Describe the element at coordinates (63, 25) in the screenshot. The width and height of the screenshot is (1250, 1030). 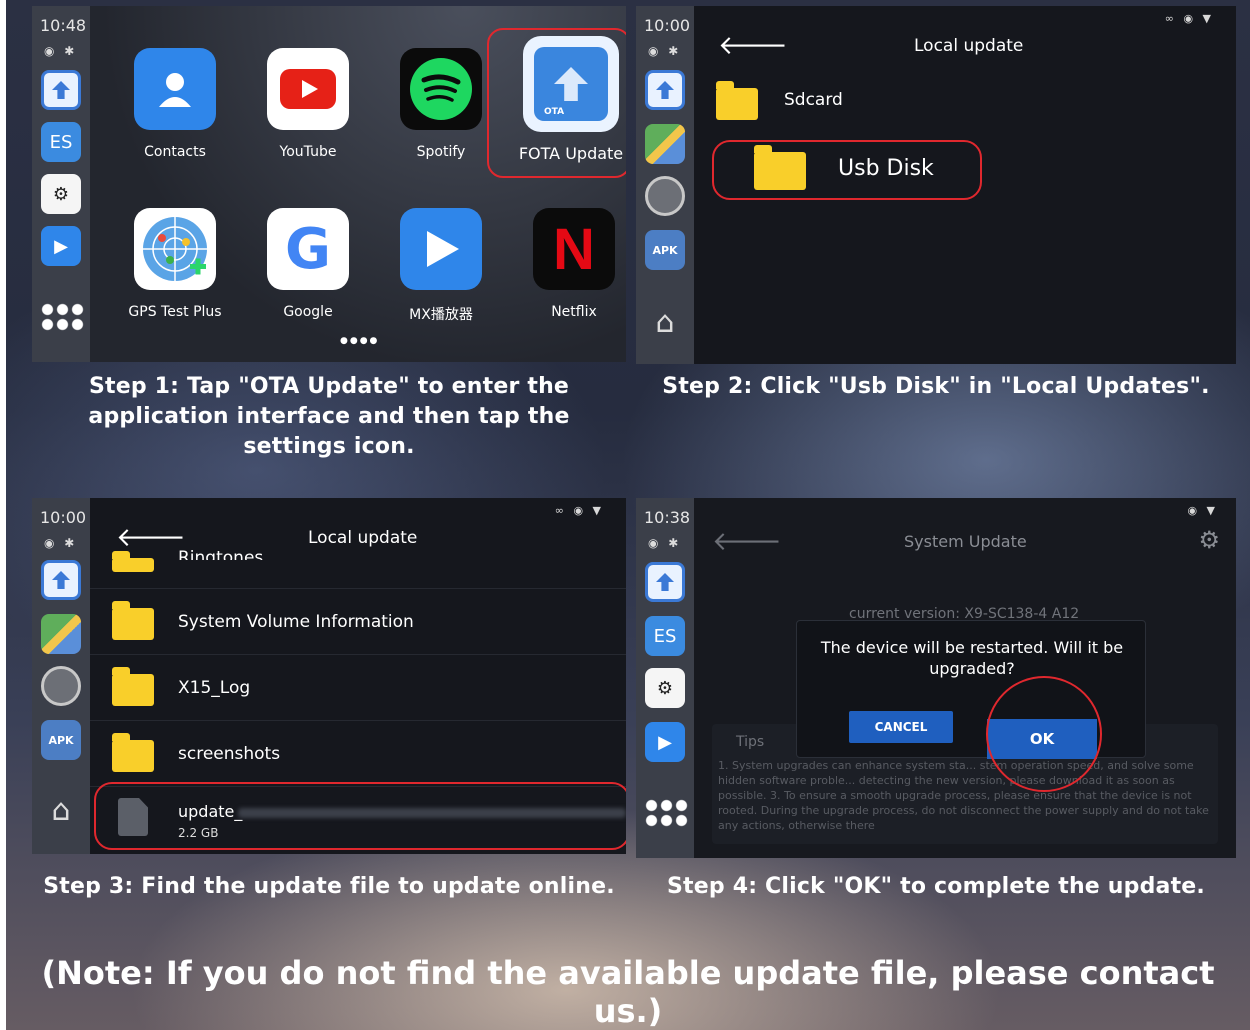
I see `clock: 10:48` at that location.